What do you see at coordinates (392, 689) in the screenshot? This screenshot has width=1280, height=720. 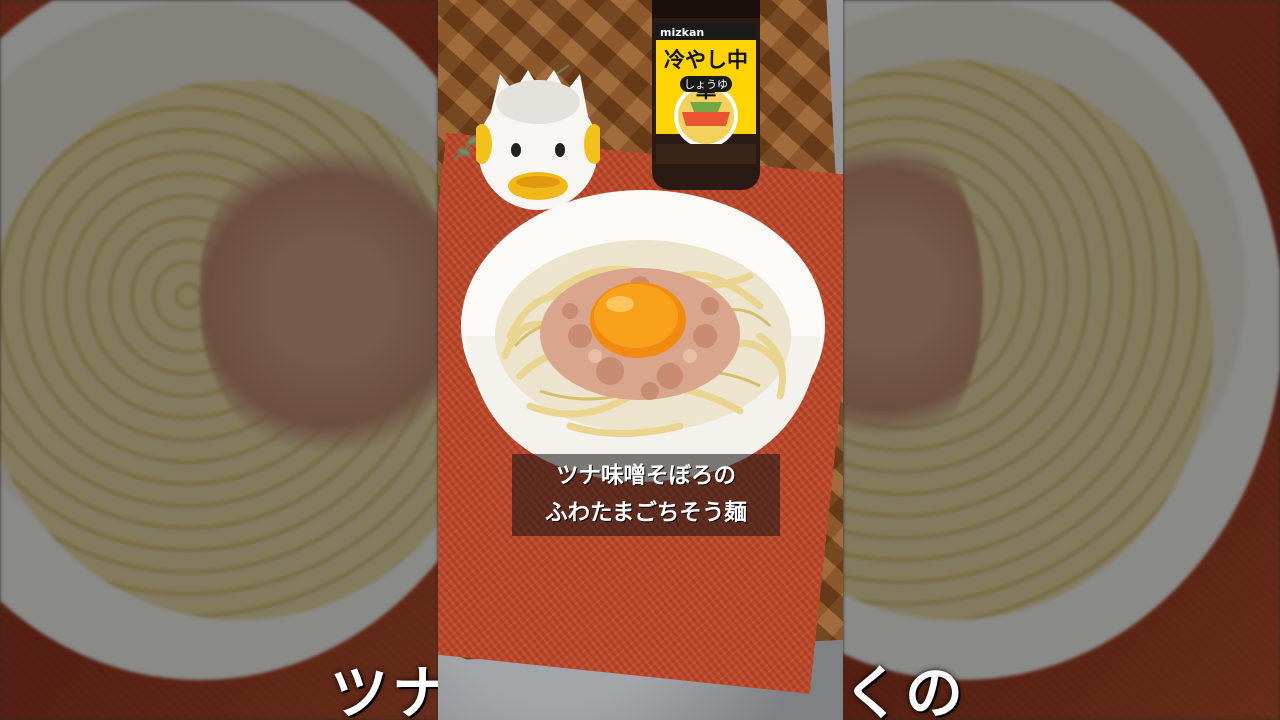 I see `side-caption-left: ツナ` at bounding box center [392, 689].